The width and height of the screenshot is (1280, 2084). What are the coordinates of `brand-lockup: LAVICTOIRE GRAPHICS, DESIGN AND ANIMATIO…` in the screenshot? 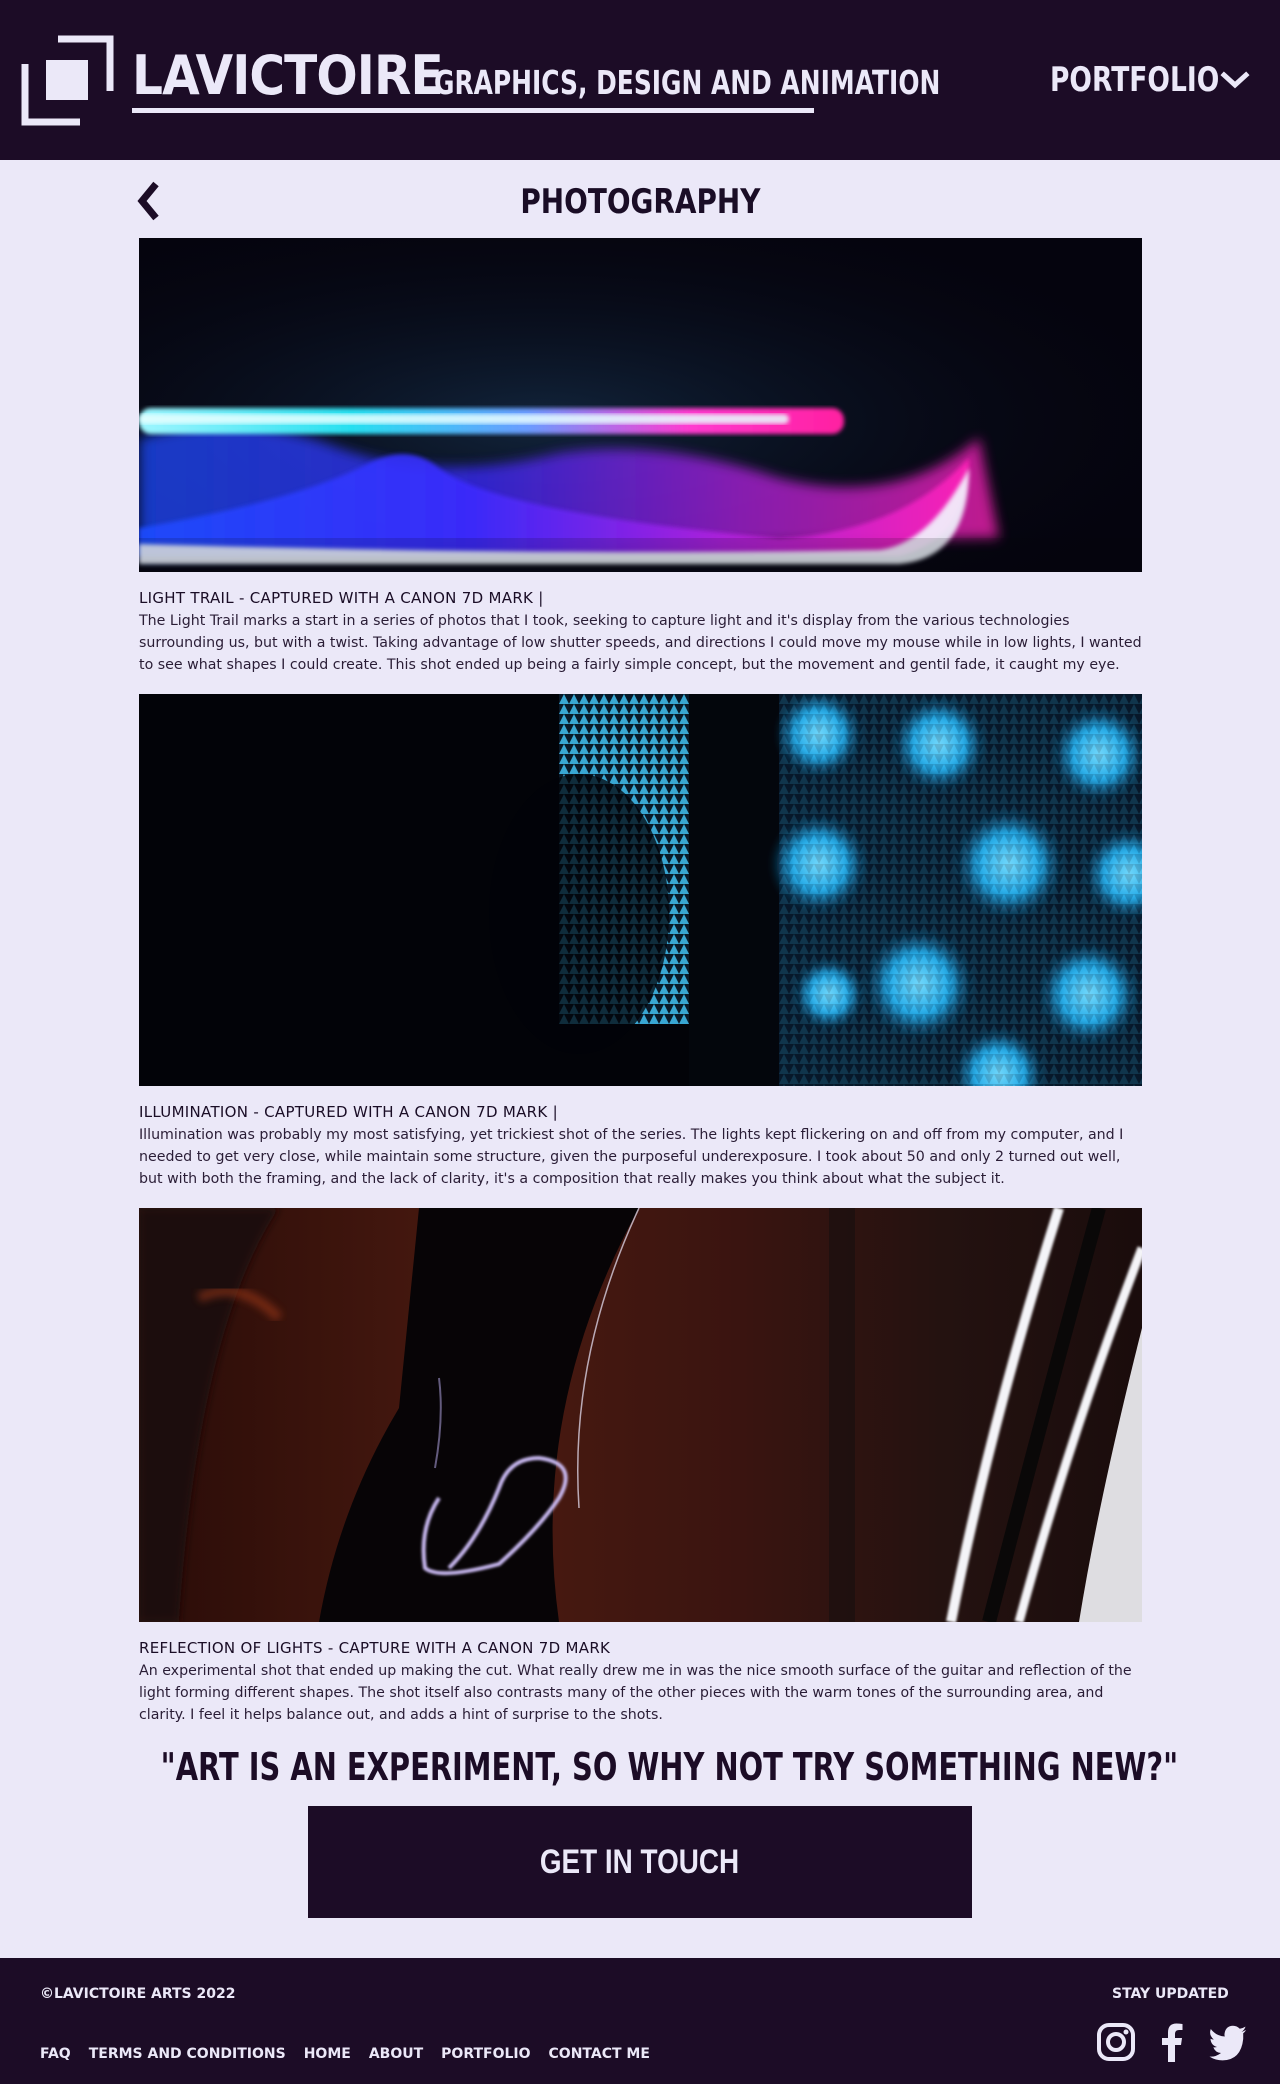 It's located at (536, 78).